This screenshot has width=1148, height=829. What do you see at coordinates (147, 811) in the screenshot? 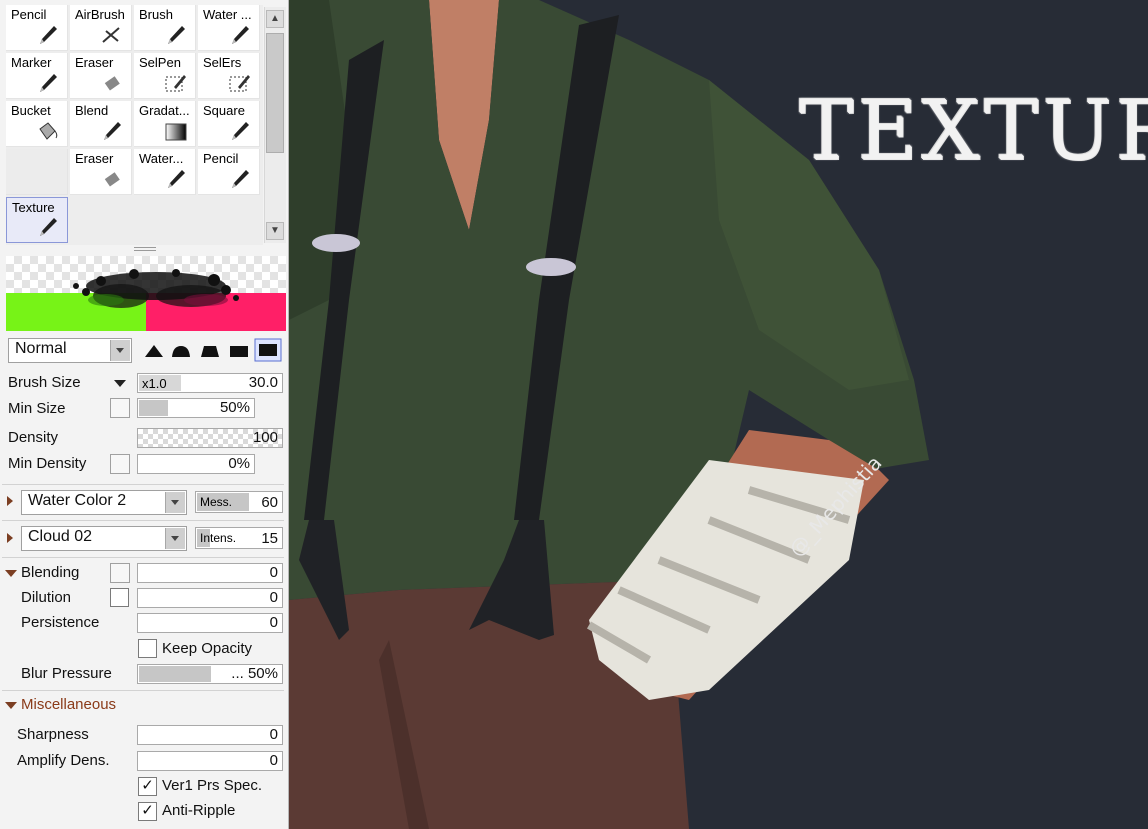
I see `anti-ripple-checkbox: ✓` at bounding box center [147, 811].